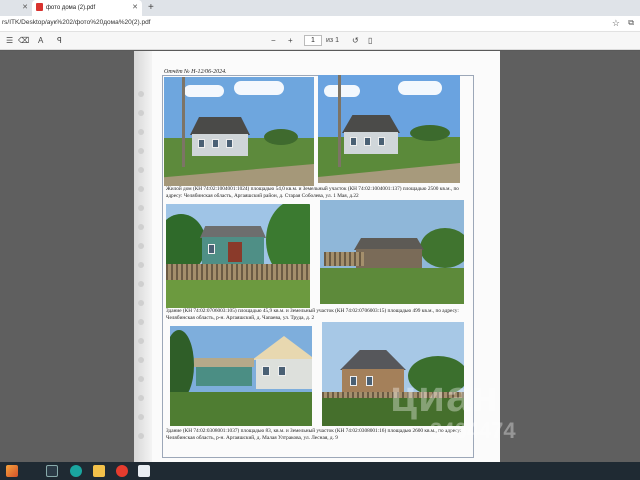  I want to click on new-tab-button: +, so click(151, 8).